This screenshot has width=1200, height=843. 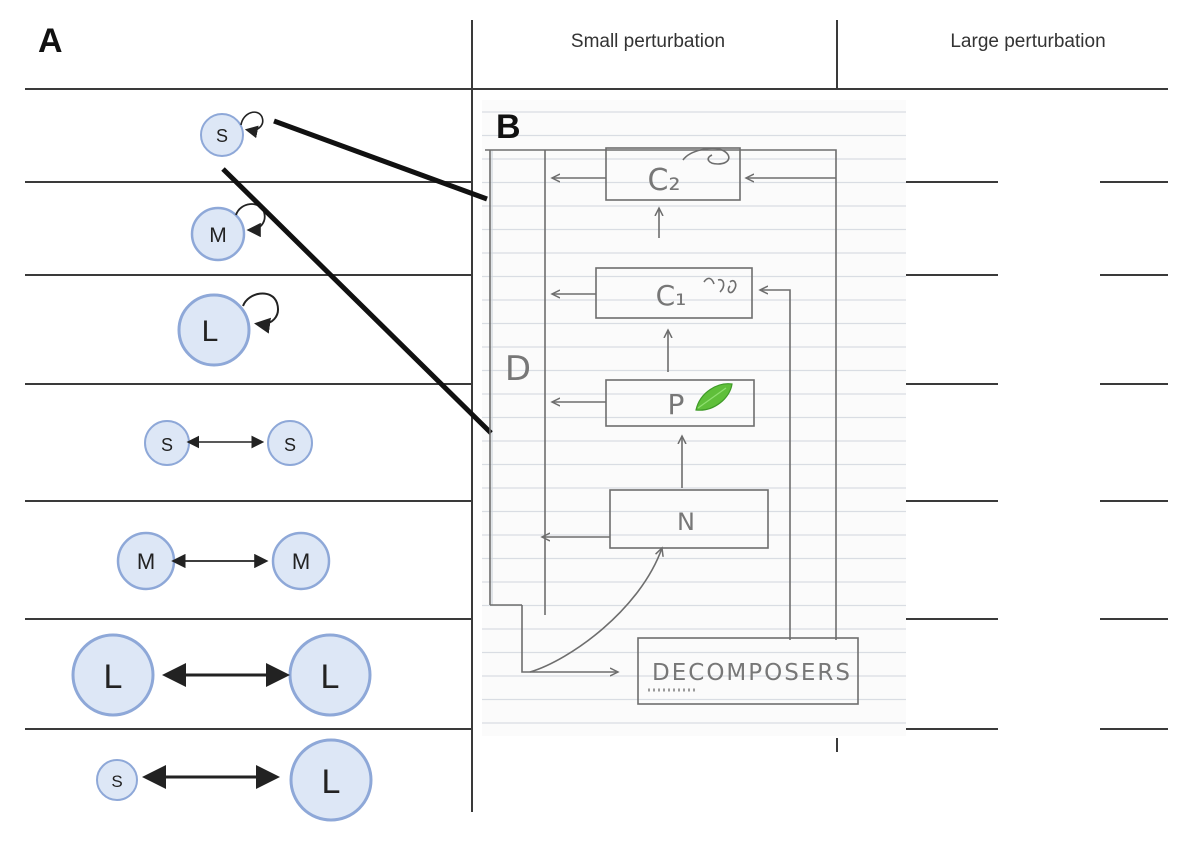 What do you see at coordinates (228, 443) in the screenshot?
I see `row-pair-small-small: S S` at bounding box center [228, 443].